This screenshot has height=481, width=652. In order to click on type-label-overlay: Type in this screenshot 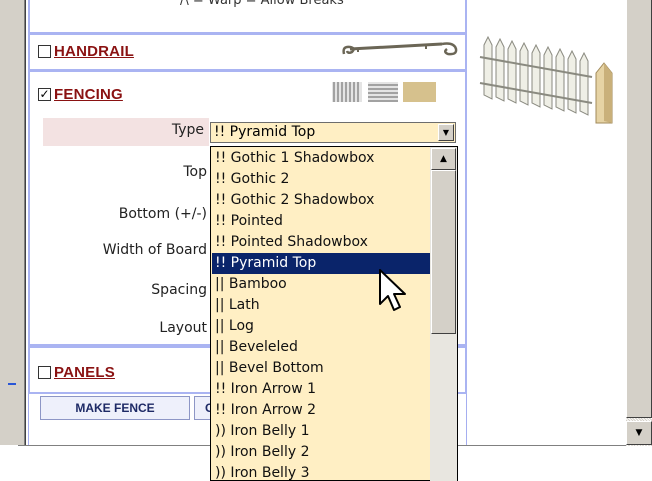, I will do `click(187, 130)`.